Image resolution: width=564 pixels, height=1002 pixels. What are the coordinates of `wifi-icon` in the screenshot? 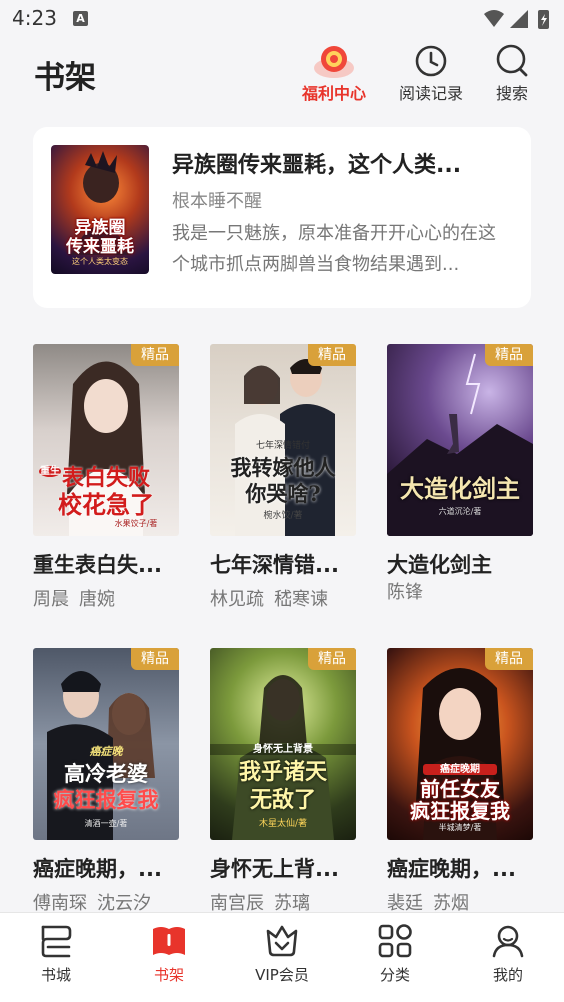 It's located at (494, 18).